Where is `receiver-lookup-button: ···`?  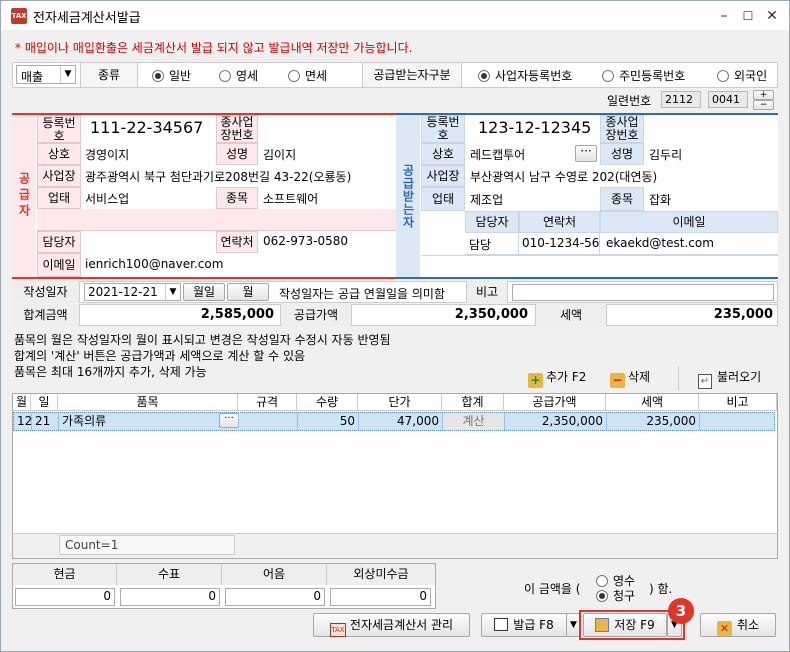 receiver-lookup-button: ··· is located at coordinates (586, 153).